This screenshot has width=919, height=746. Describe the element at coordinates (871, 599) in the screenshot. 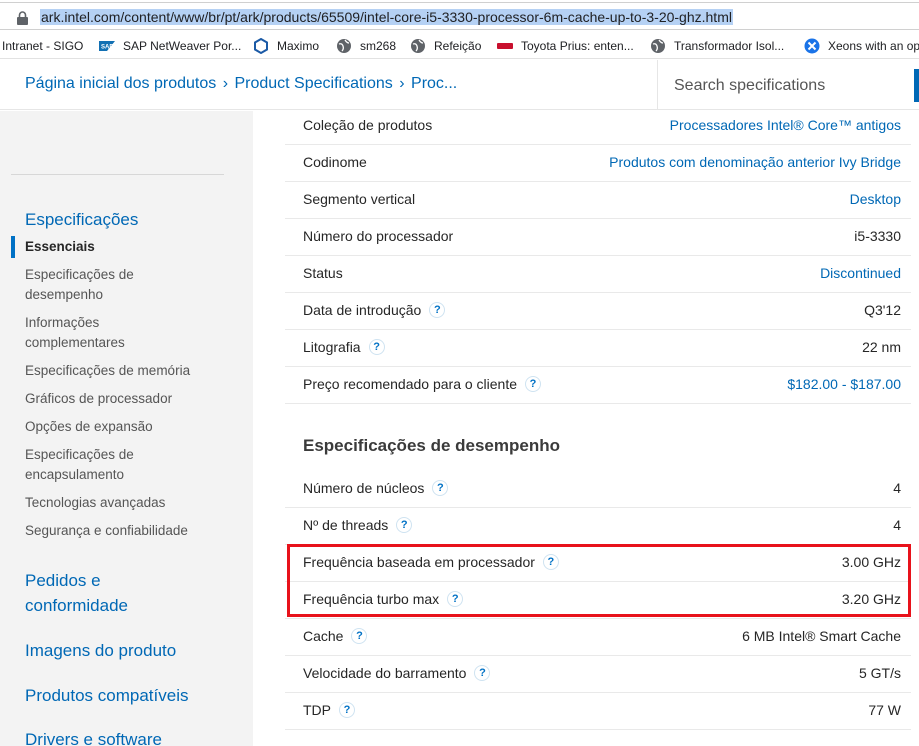

I see `spec-value: 3.20 GHz` at that location.